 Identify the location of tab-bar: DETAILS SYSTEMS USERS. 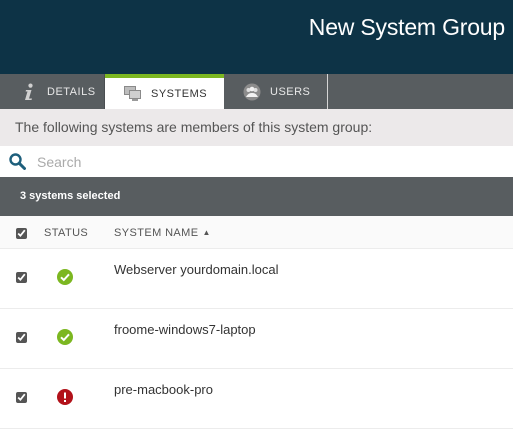
(256, 91).